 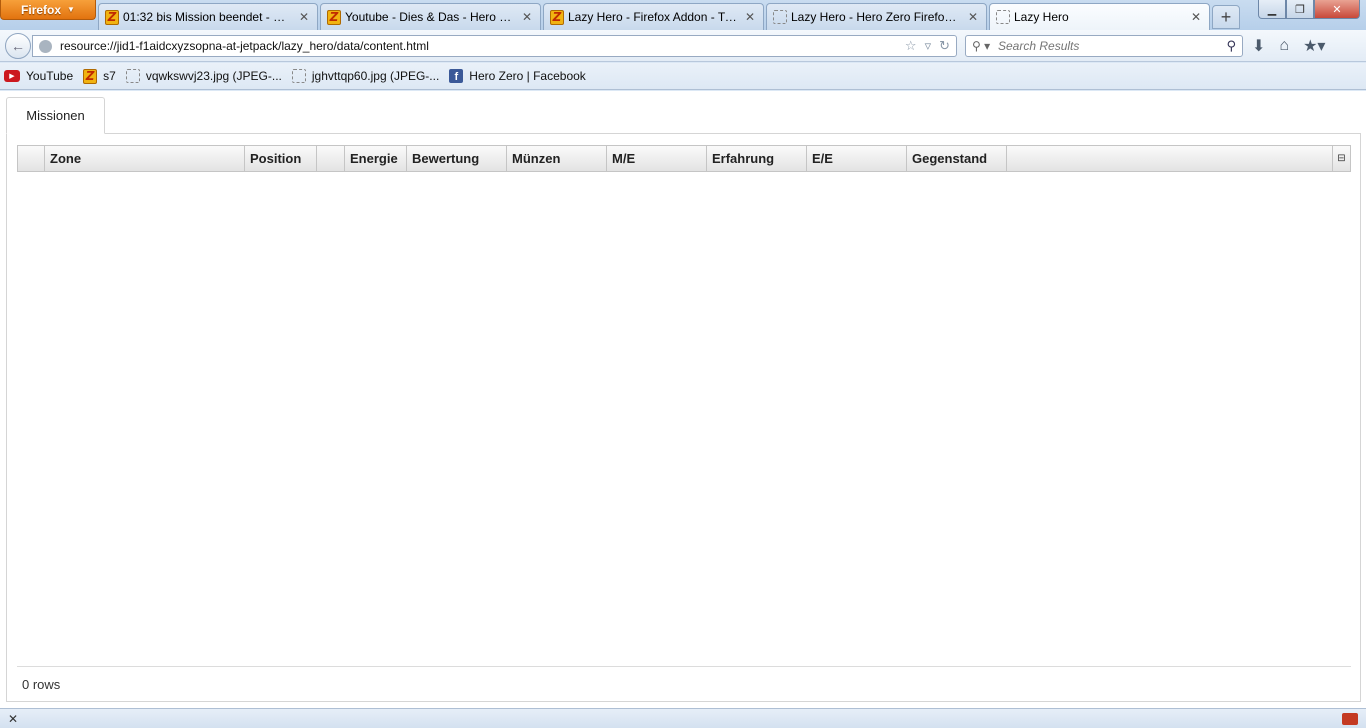 I want to click on toolbar-buttons: ⬇ ⌂ ★▾, so click(x=1288, y=46).